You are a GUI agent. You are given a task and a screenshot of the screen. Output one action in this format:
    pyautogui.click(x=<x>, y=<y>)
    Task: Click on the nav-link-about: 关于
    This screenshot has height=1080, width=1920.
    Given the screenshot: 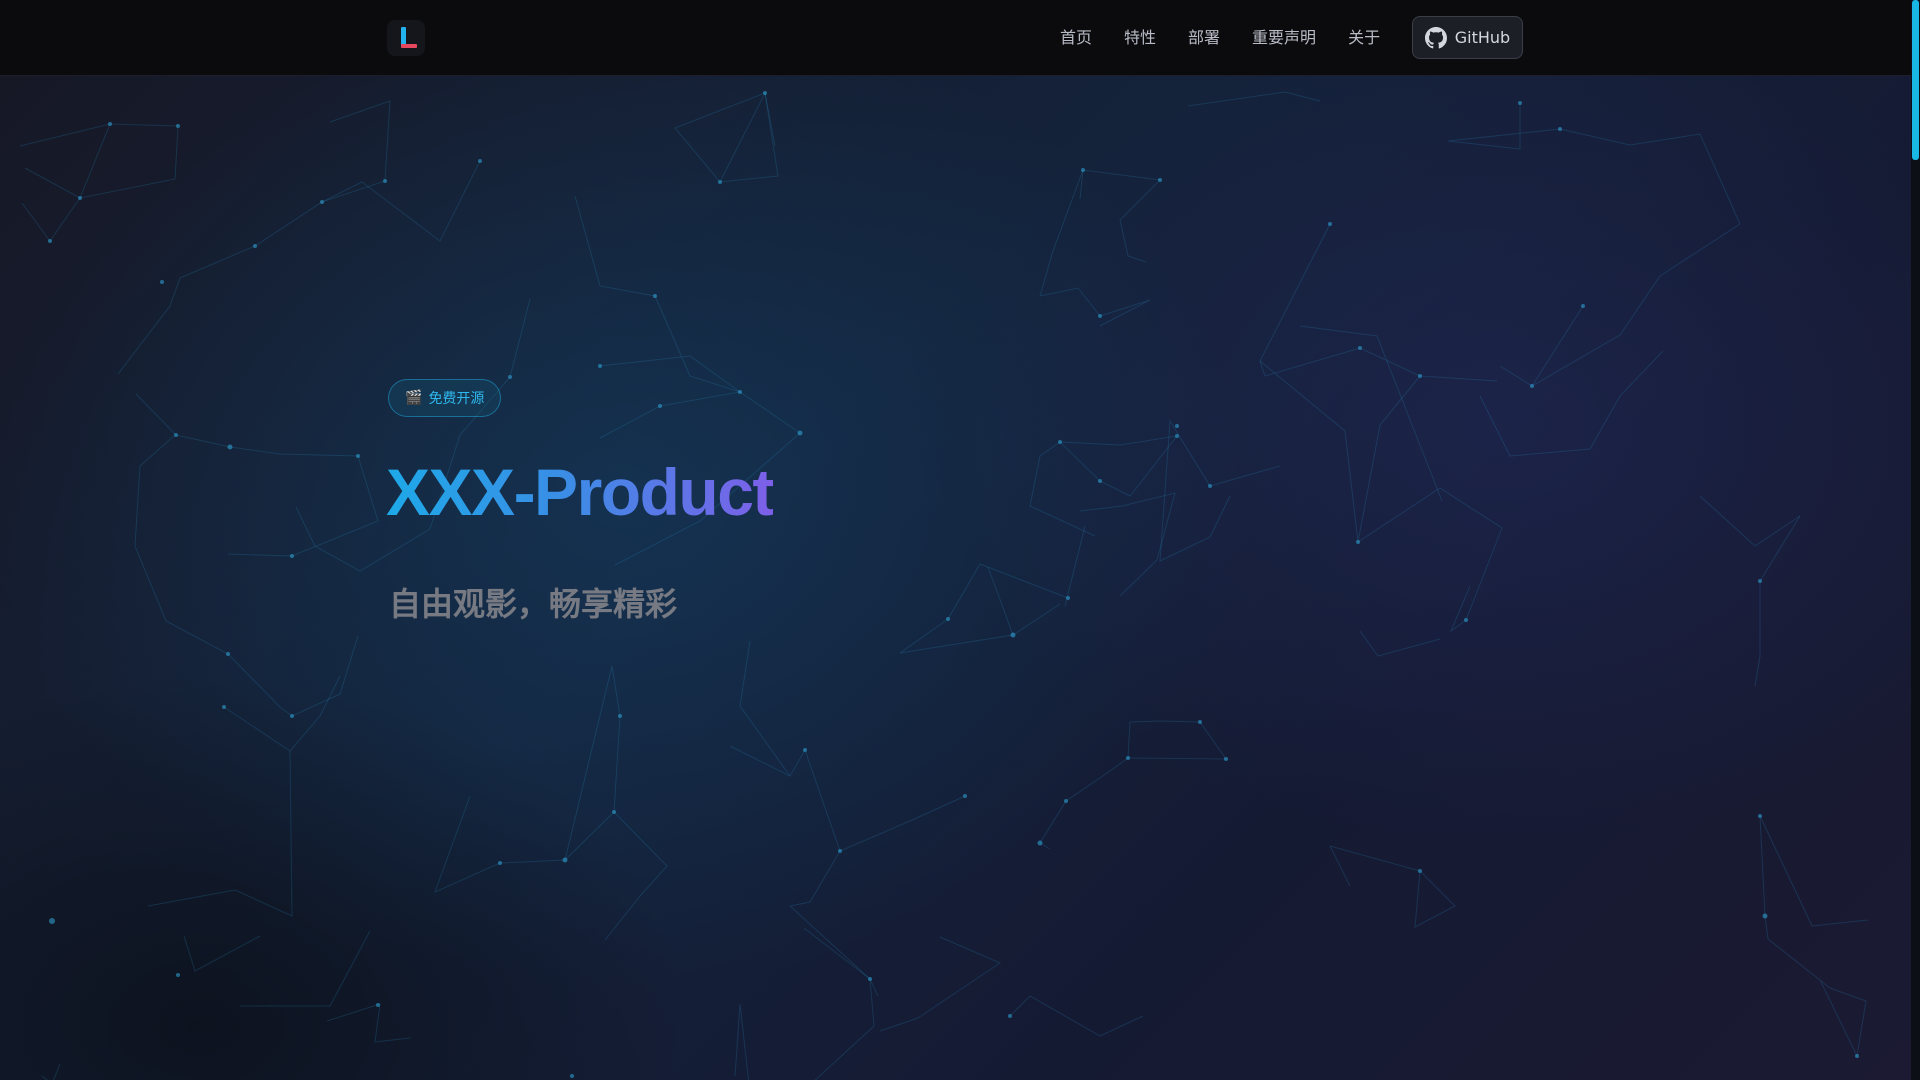 What is the action you would take?
    pyautogui.click(x=1364, y=38)
    